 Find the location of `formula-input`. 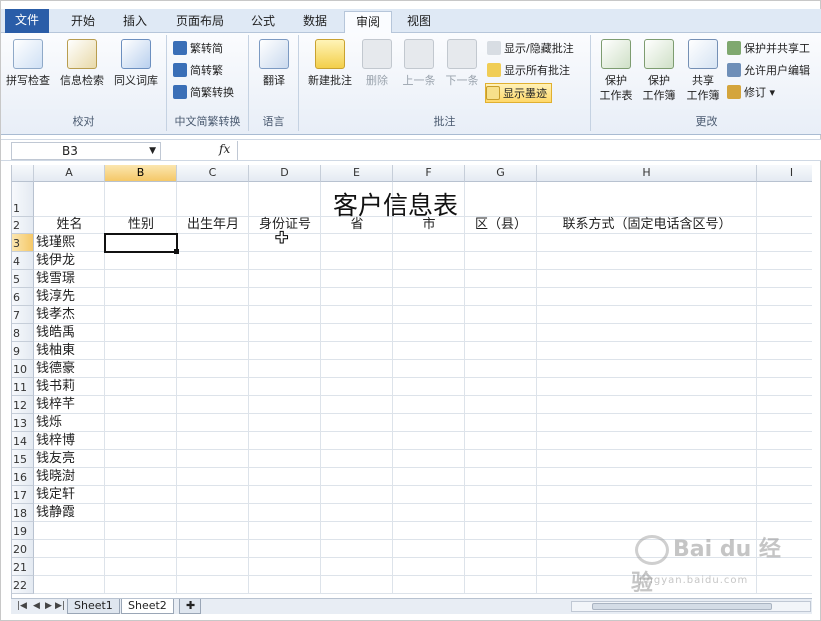

formula-input is located at coordinates (526, 150).